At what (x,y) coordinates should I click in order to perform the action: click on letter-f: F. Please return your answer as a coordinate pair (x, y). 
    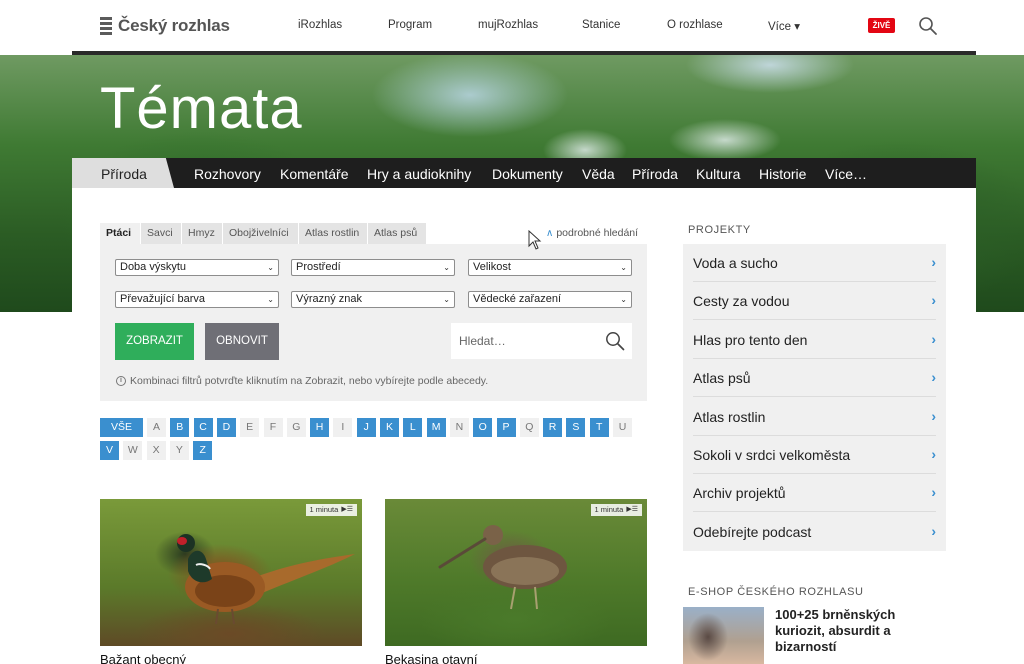
    Looking at the image, I should click on (273, 427).